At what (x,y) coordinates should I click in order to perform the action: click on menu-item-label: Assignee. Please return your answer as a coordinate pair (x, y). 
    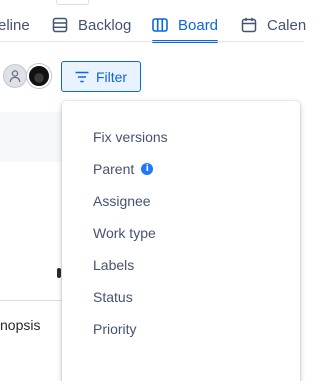
    Looking at the image, I should click on (122, 201).